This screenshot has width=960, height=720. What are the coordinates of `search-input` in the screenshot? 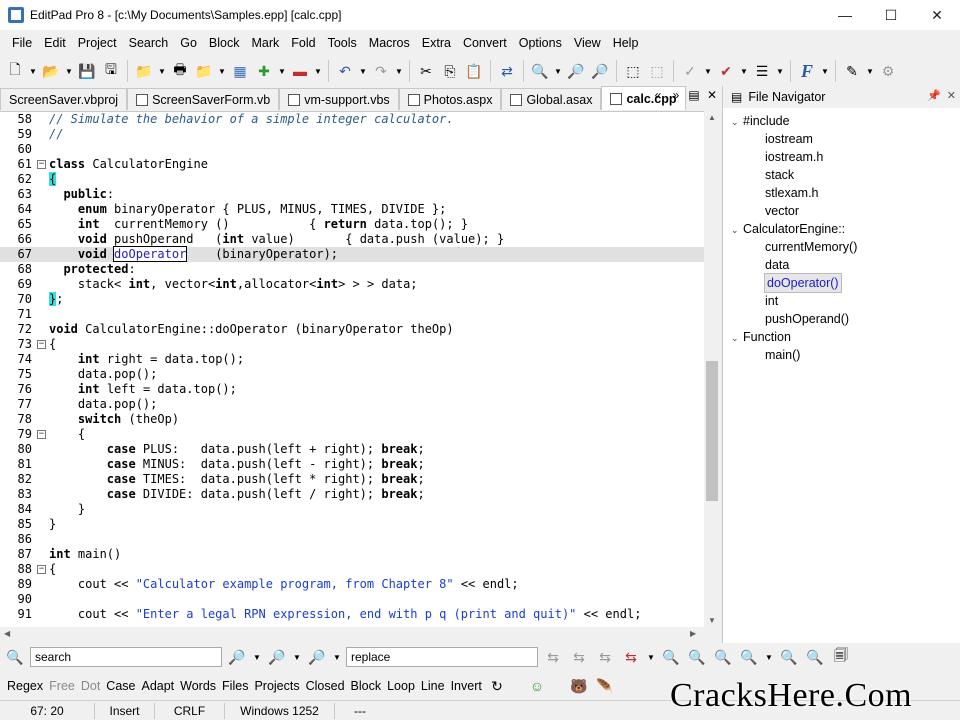 It's located at (126, 657).